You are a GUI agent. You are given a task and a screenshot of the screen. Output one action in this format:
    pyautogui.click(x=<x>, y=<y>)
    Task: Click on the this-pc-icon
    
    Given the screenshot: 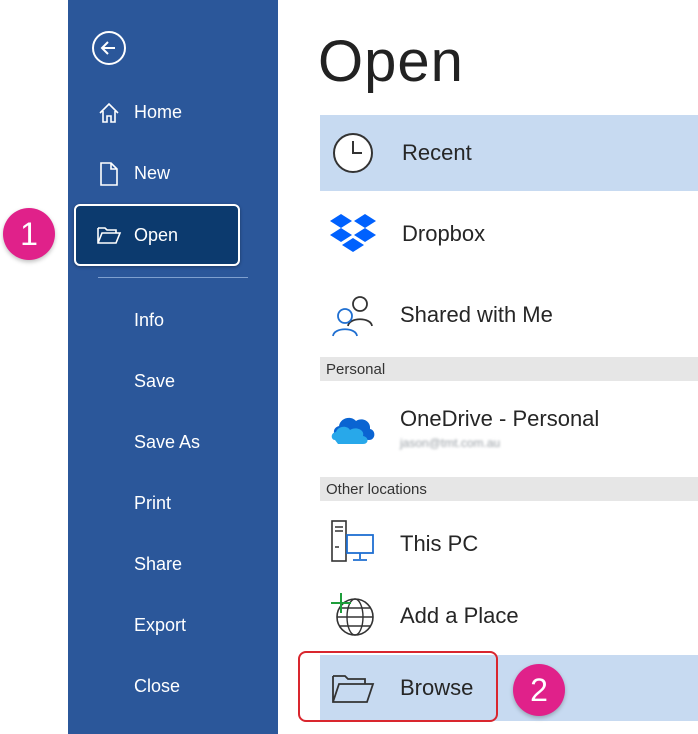 What is the action you would take?
    pyautogui.click(x=353, y=543)
    